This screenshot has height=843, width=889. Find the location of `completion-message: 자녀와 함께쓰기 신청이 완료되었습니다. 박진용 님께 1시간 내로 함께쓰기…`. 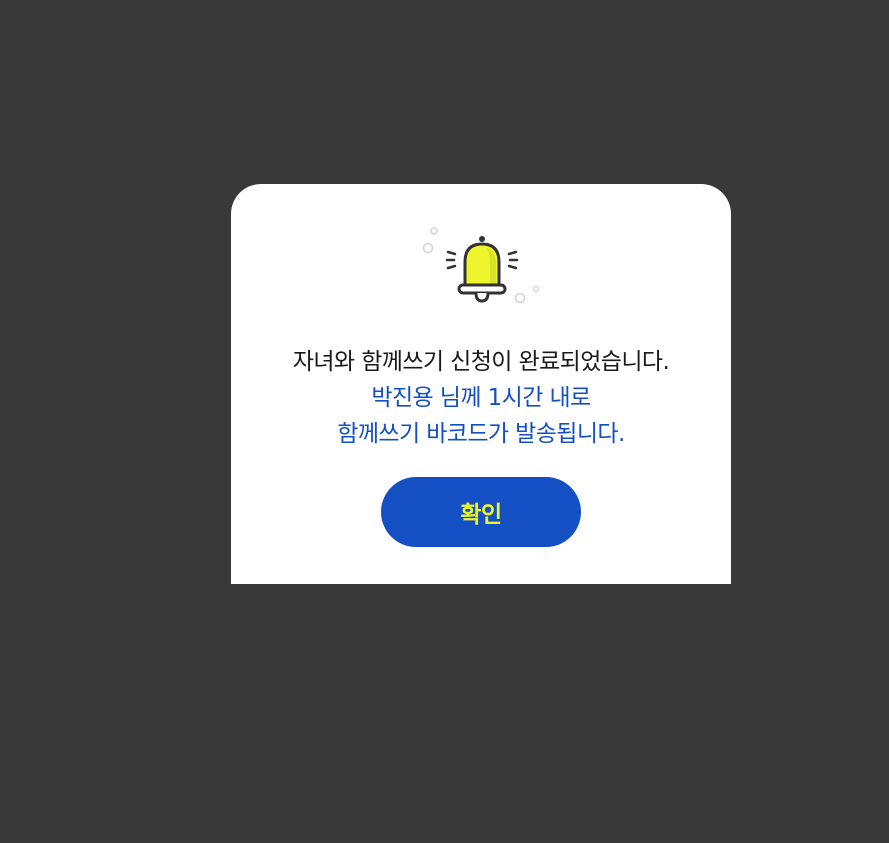

completion-message: 자녀와 함께쓰기 신청이 완료되었습니다. 박진용 님께 1시간 내로 함께쓰기… is located at coordinates (481, 398).